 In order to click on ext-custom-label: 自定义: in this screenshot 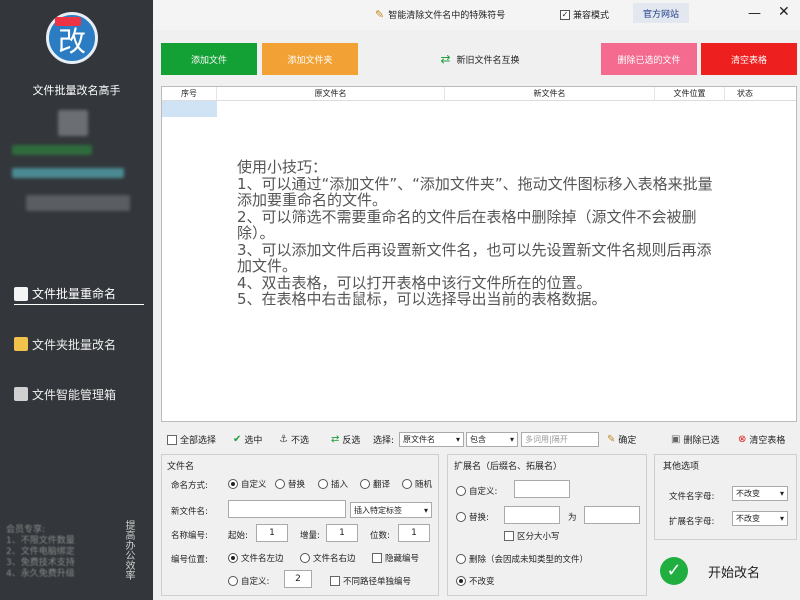, I will do `click(483, 492)`.